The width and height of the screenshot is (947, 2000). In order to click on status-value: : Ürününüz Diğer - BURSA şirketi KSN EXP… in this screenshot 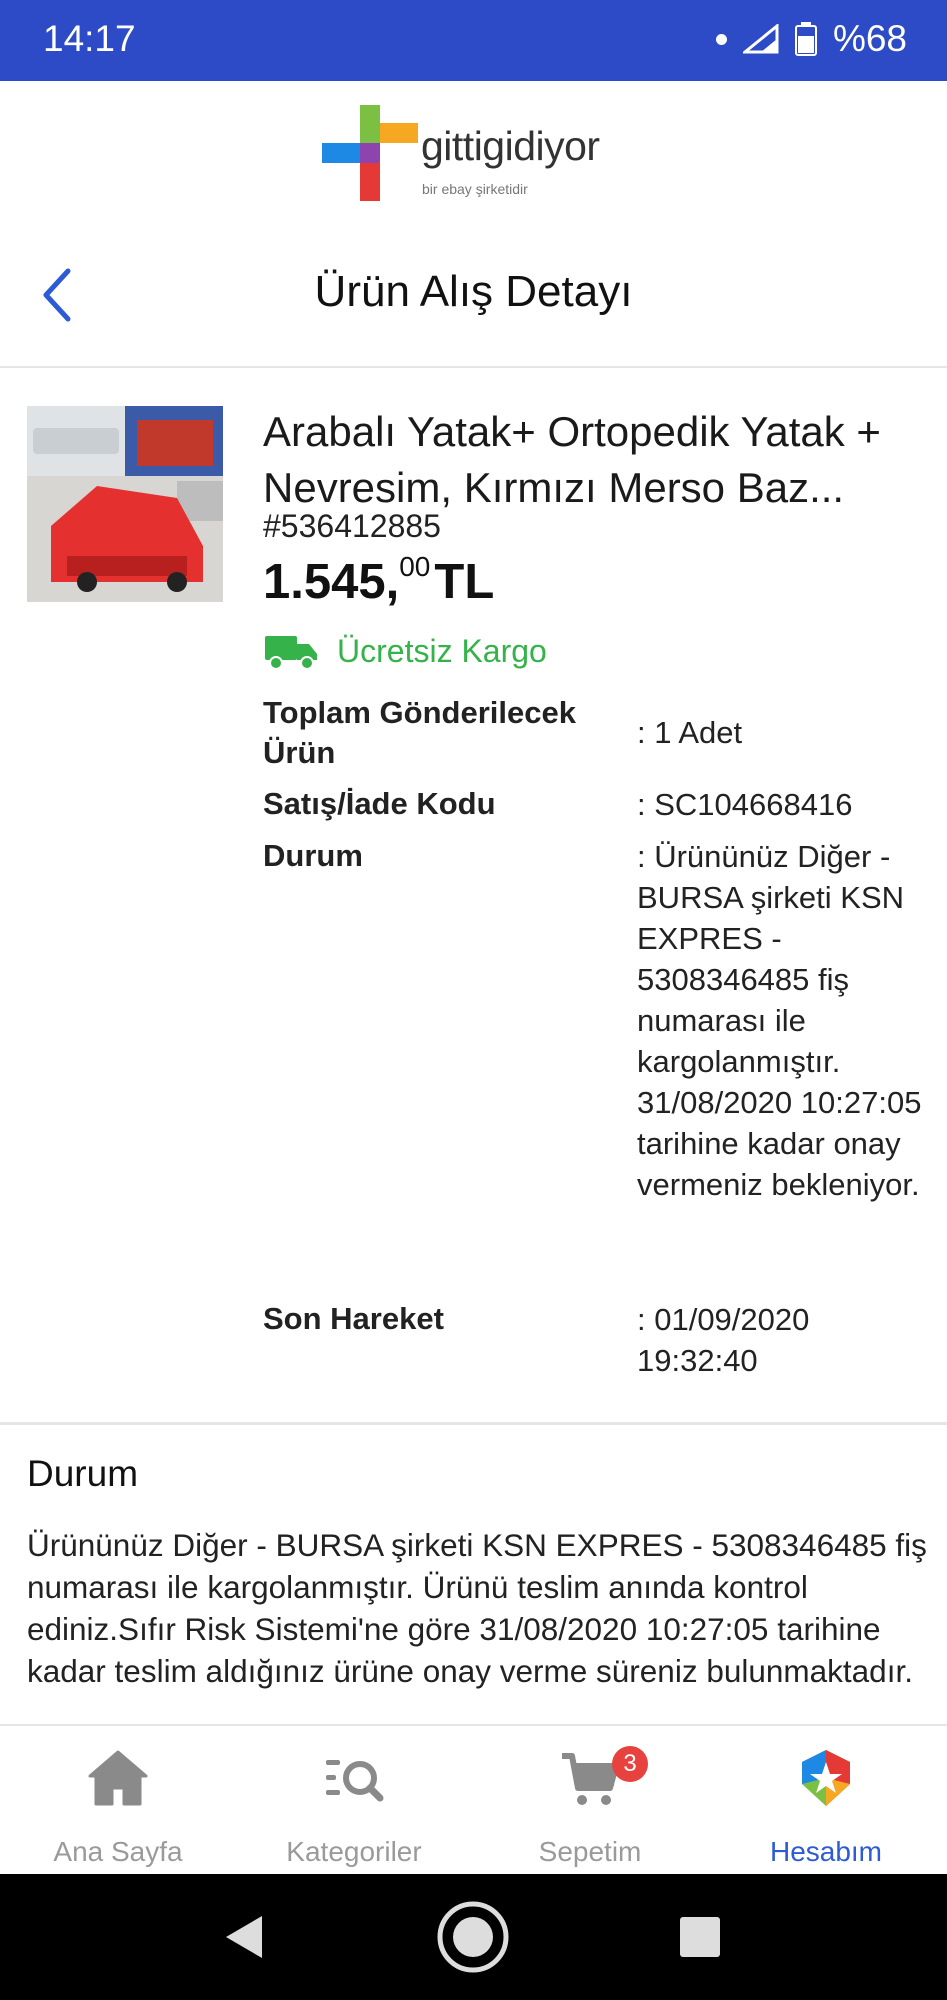, I will do `click(779, 1020)`.